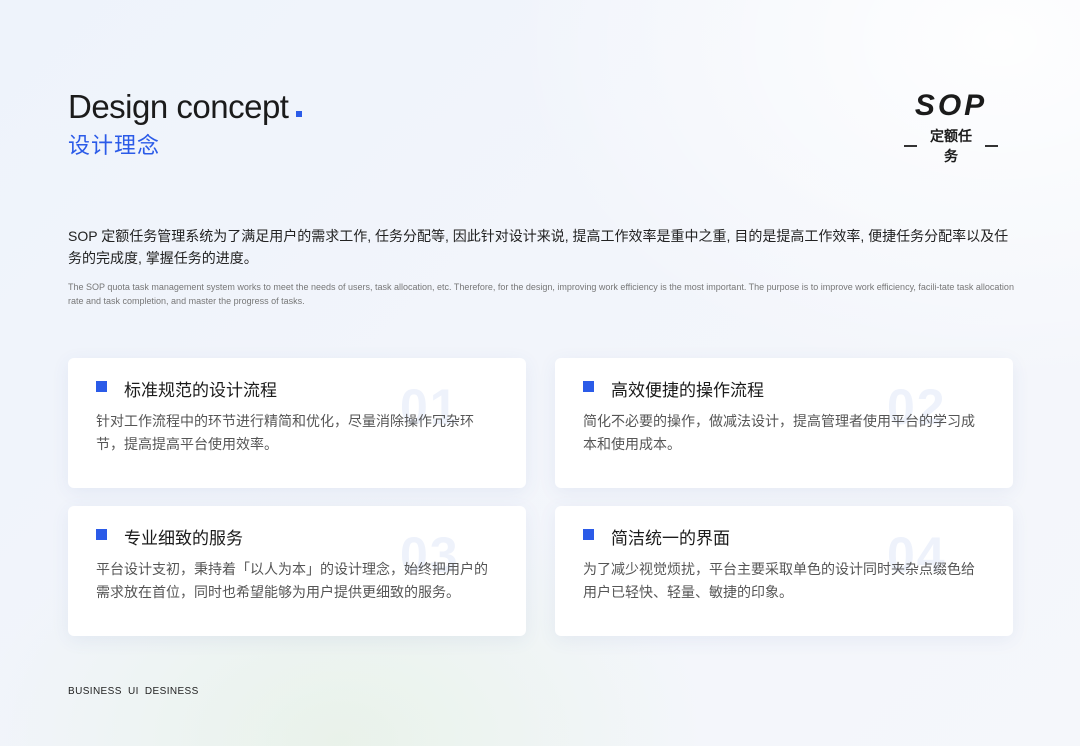  What do you see at coordinates (183, 538) in the screenshot?
I see `card-title: 专业细致的服务` at bounding box center [183, 538].